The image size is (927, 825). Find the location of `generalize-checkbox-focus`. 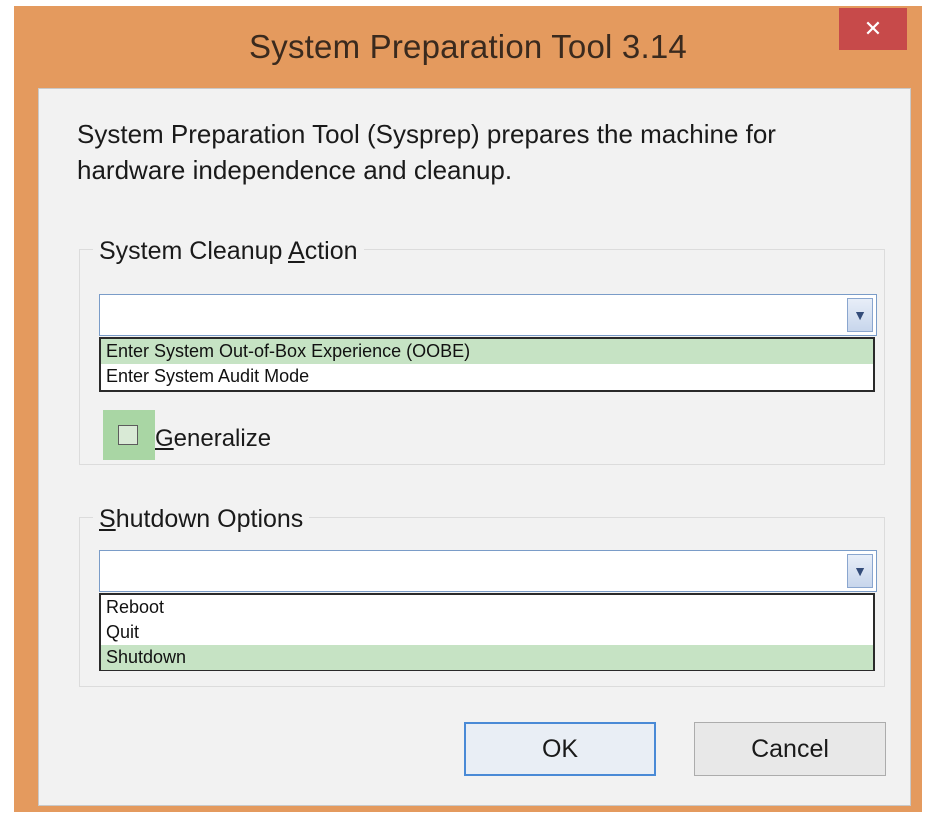

generalize-checkbox-focus is located at coordinates (129, 435).